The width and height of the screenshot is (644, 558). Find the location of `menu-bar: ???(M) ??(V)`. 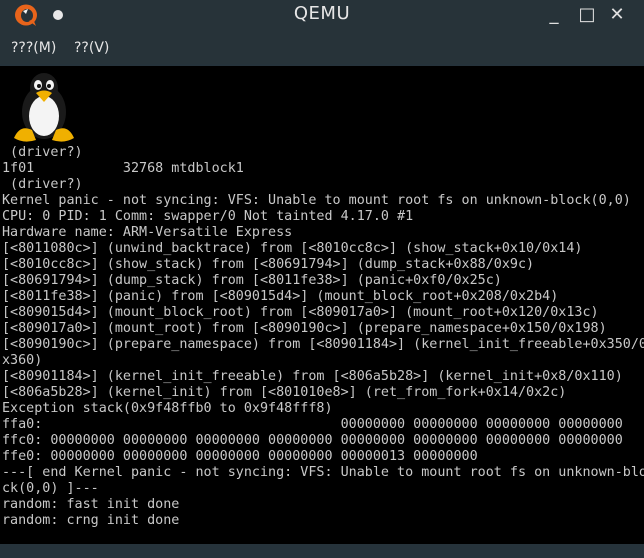

menu-bar: ???(M) ??(V) is located at coordinates (322, 47).